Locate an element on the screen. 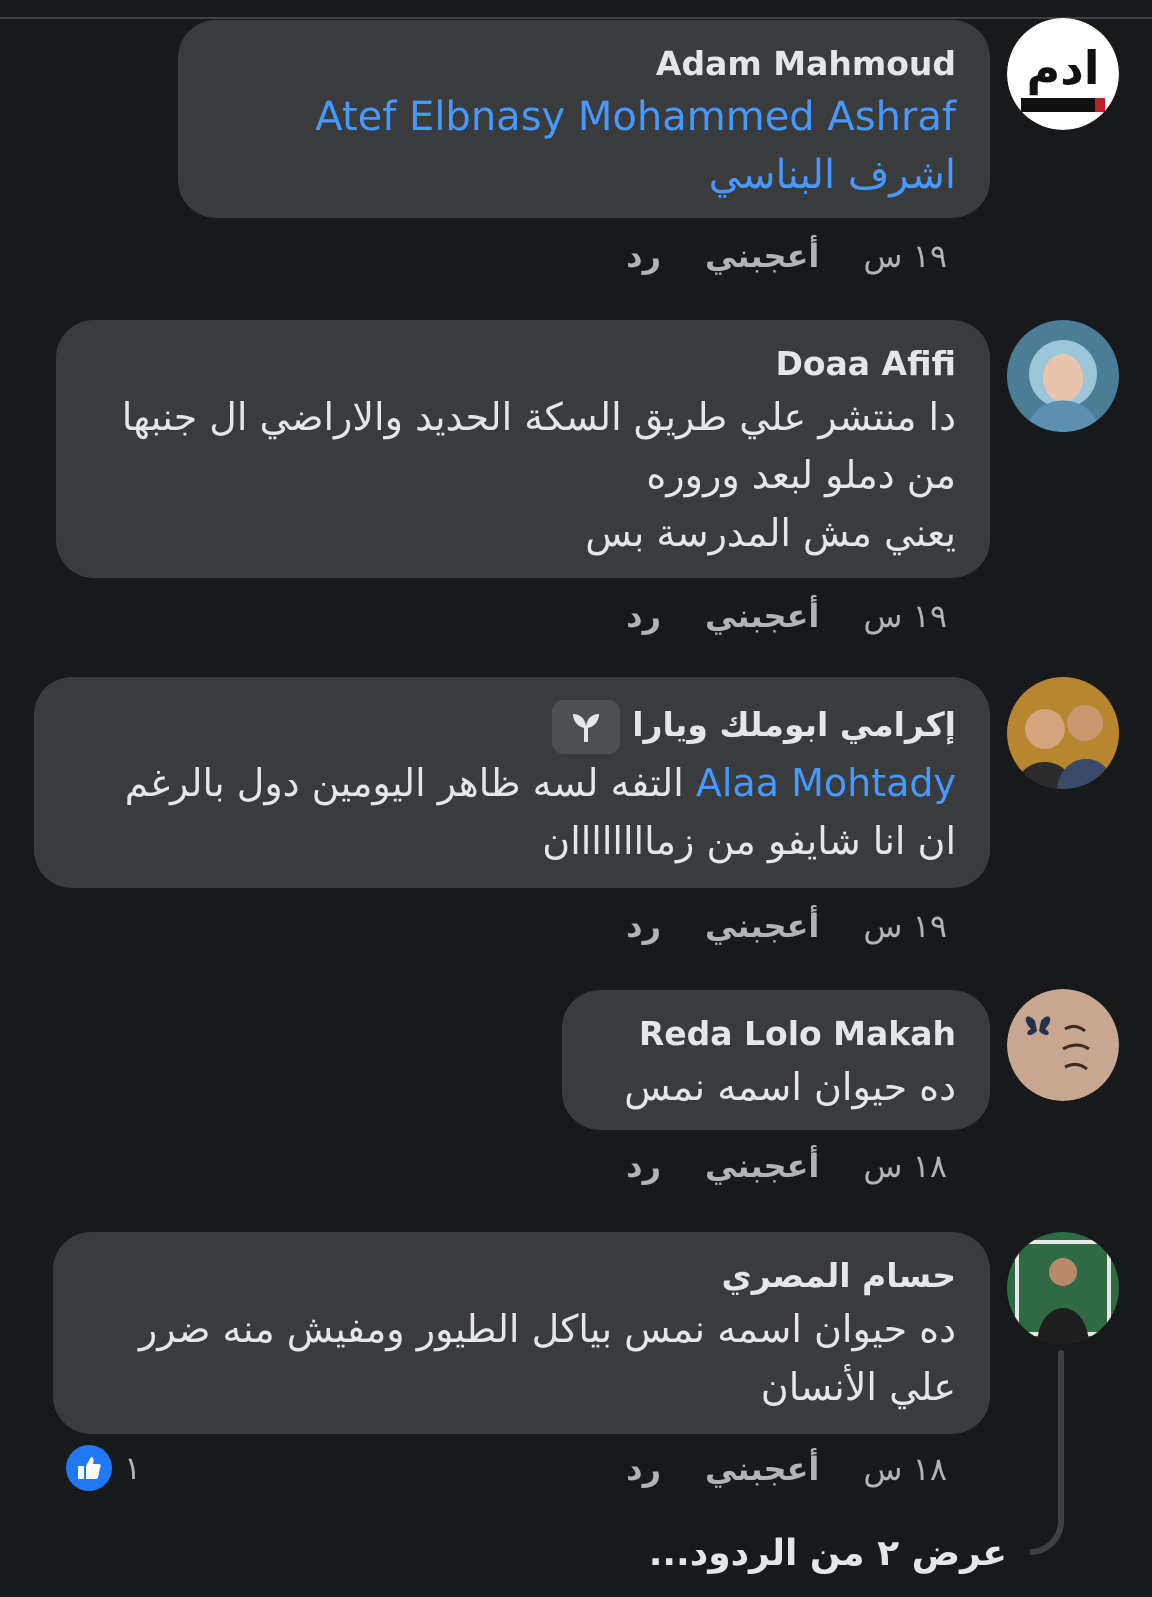 This screenshot has width=1152, height=1597. reaction-summary: ١ is located at coordinates (103, 1468).